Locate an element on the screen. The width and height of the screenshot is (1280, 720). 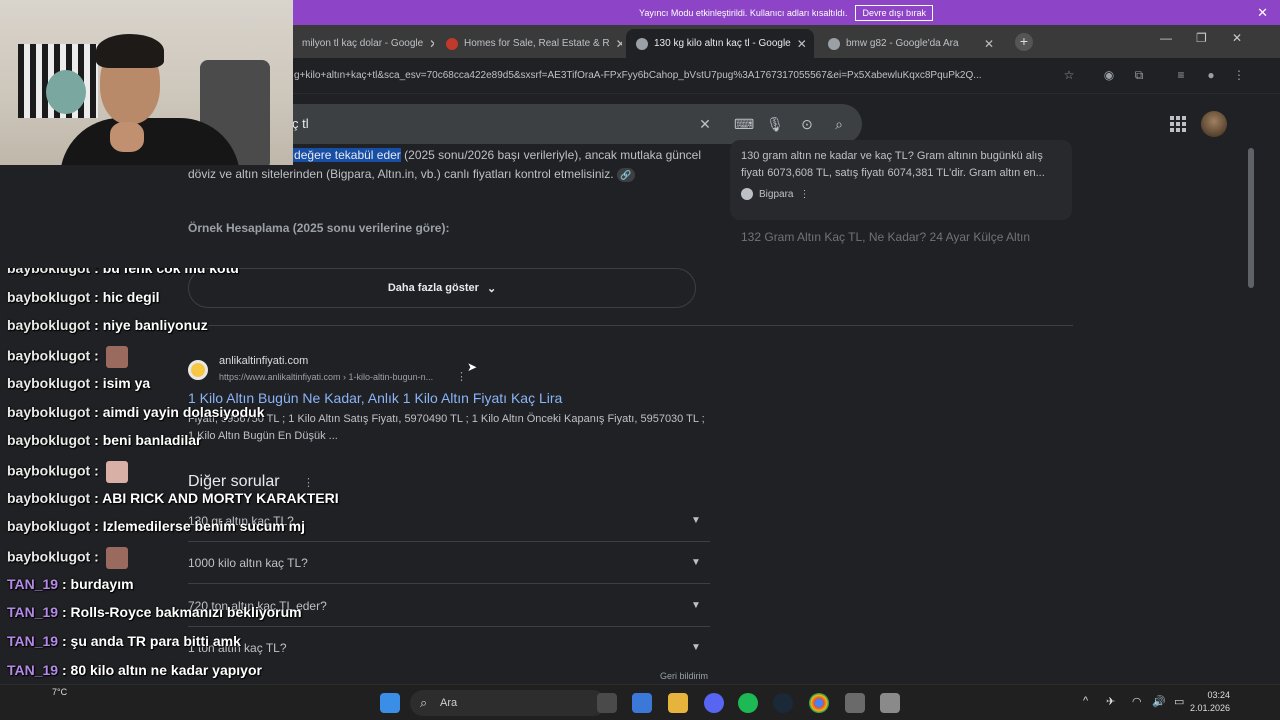
taskbar-search: ⌕ Ara is located at coordinates (508, 703).